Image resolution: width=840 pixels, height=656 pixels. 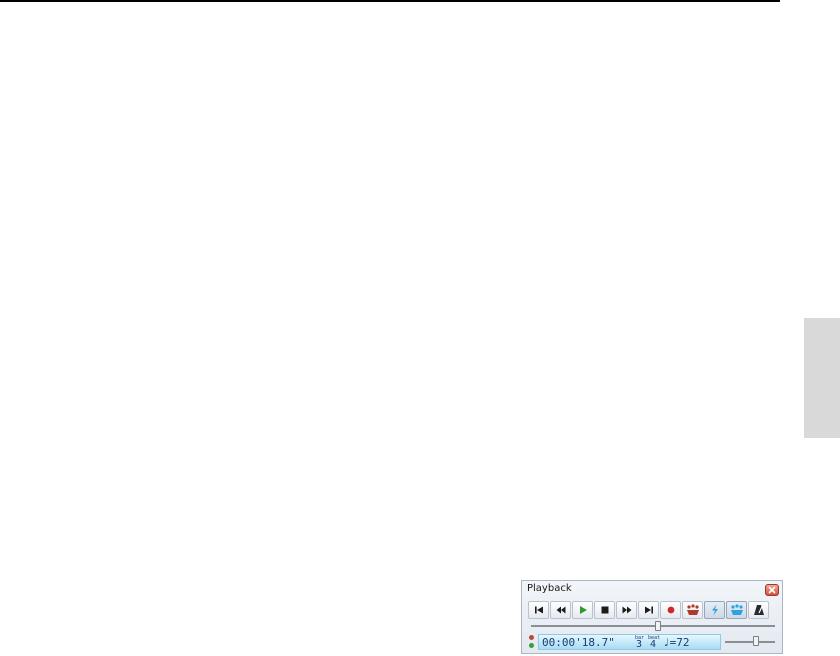 I want to click on rewind-button, so click(x=560, y=610).